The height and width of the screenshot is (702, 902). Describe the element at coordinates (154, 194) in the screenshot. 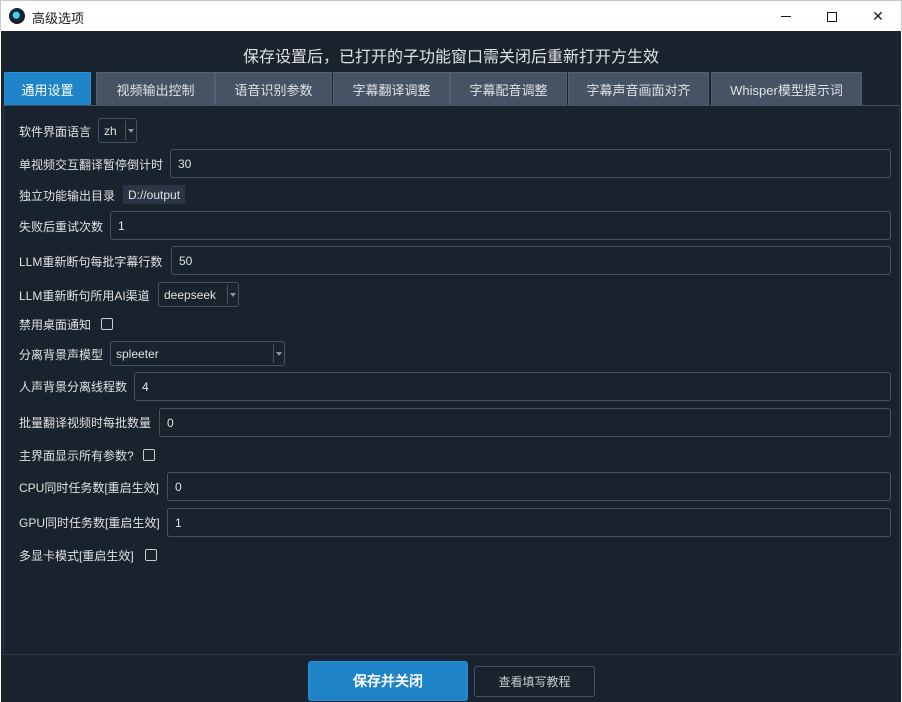

I see `output-dir-value: D://output` at that location.